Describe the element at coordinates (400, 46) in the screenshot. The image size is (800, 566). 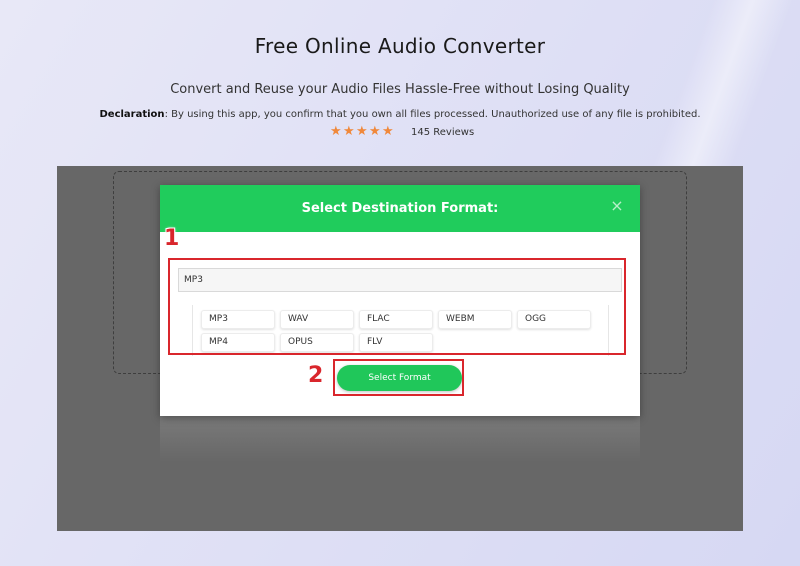
I see `page-title: Free Online Audio Converter` at that location.